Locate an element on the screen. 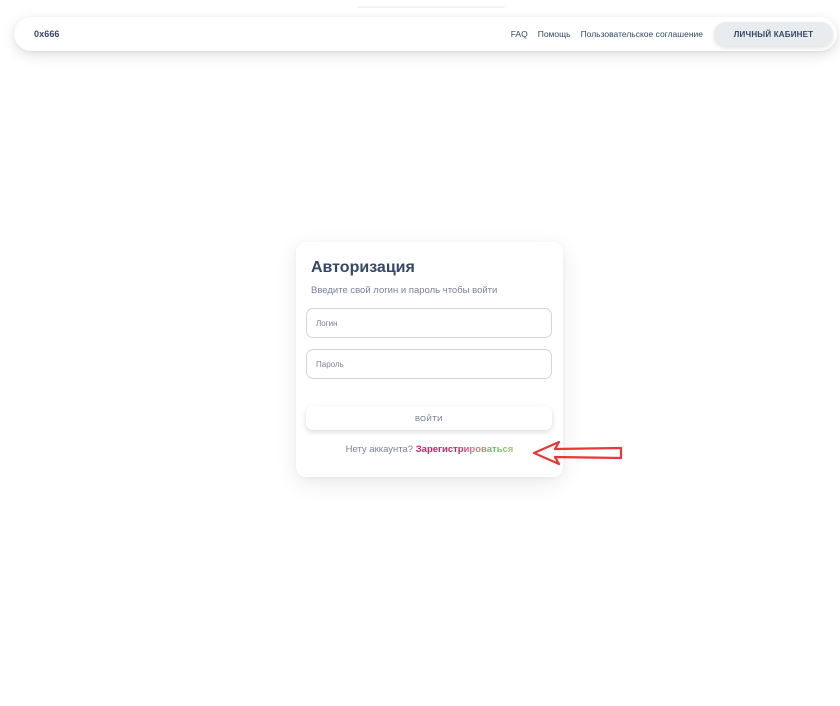  register-prompt: Нету аккаунта? Зарегистрироваться is located at coordinates (429, 449).